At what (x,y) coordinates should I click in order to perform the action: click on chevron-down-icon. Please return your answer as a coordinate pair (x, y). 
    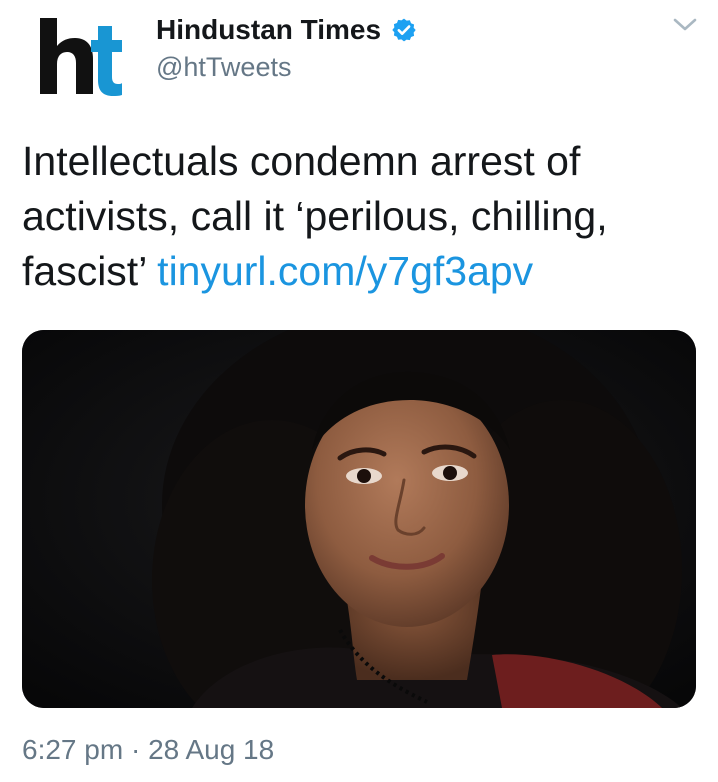
    Looking at the image, I should click on (685, 25).